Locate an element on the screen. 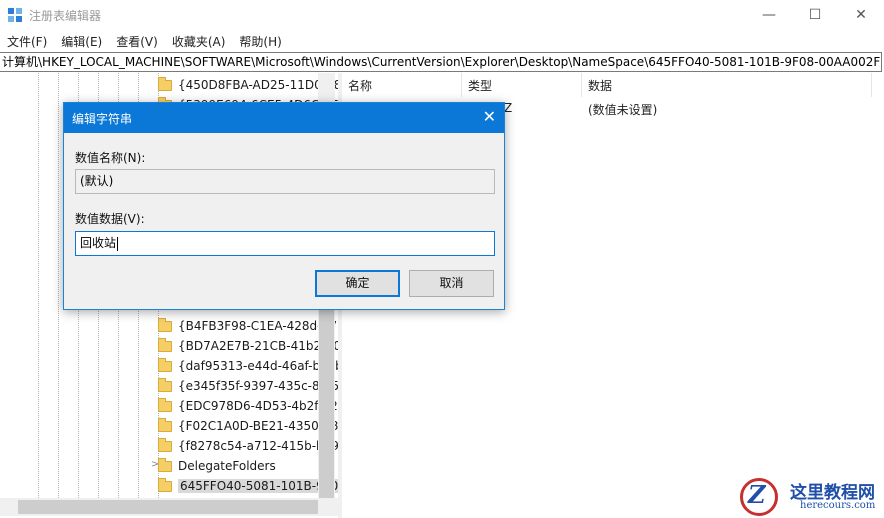 The width and height of the screenshot is (884, 518). column-header-name: 名称 is located at coordinates (402, 85).